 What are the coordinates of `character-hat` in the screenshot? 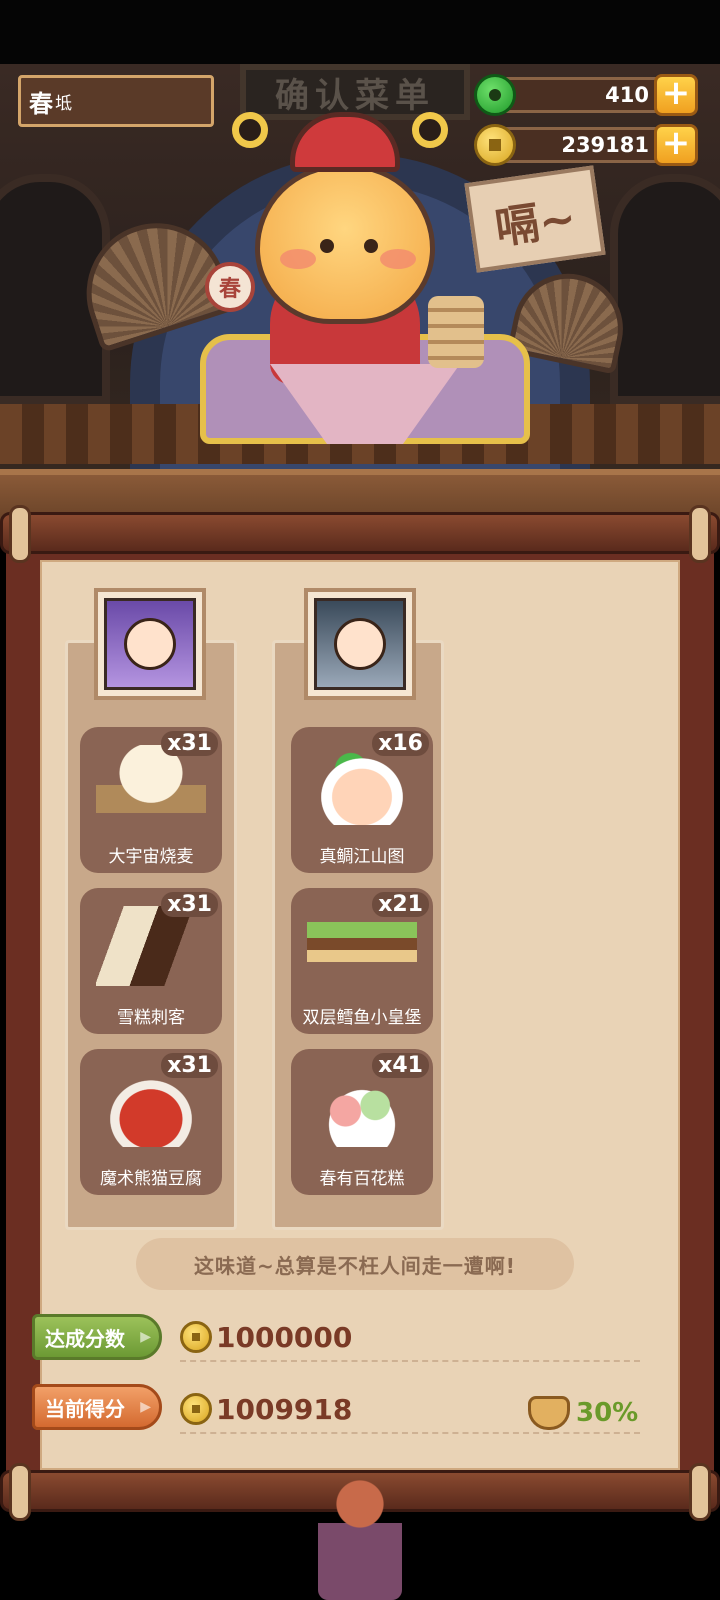 It's located at (345, 142).